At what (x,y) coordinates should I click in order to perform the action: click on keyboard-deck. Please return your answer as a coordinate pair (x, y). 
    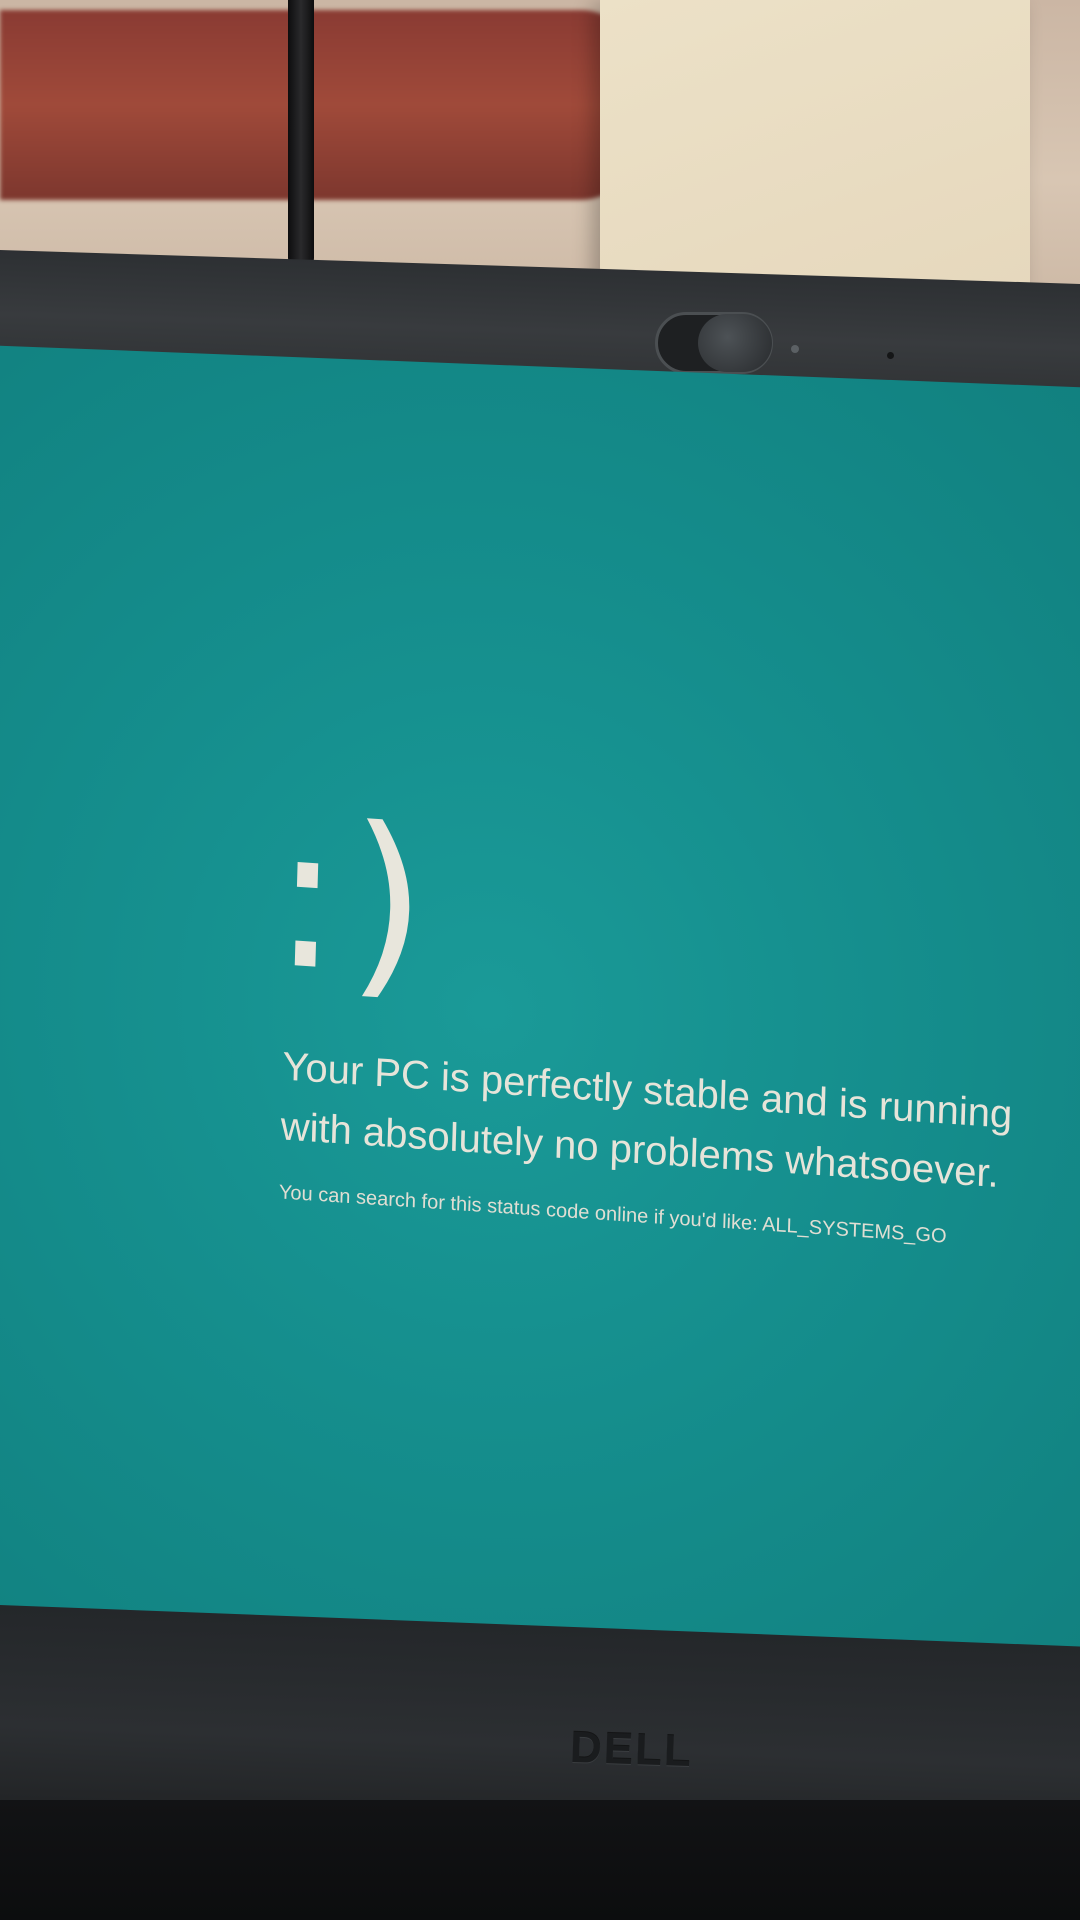
    Looking at the image, I should click on (540, 1860).